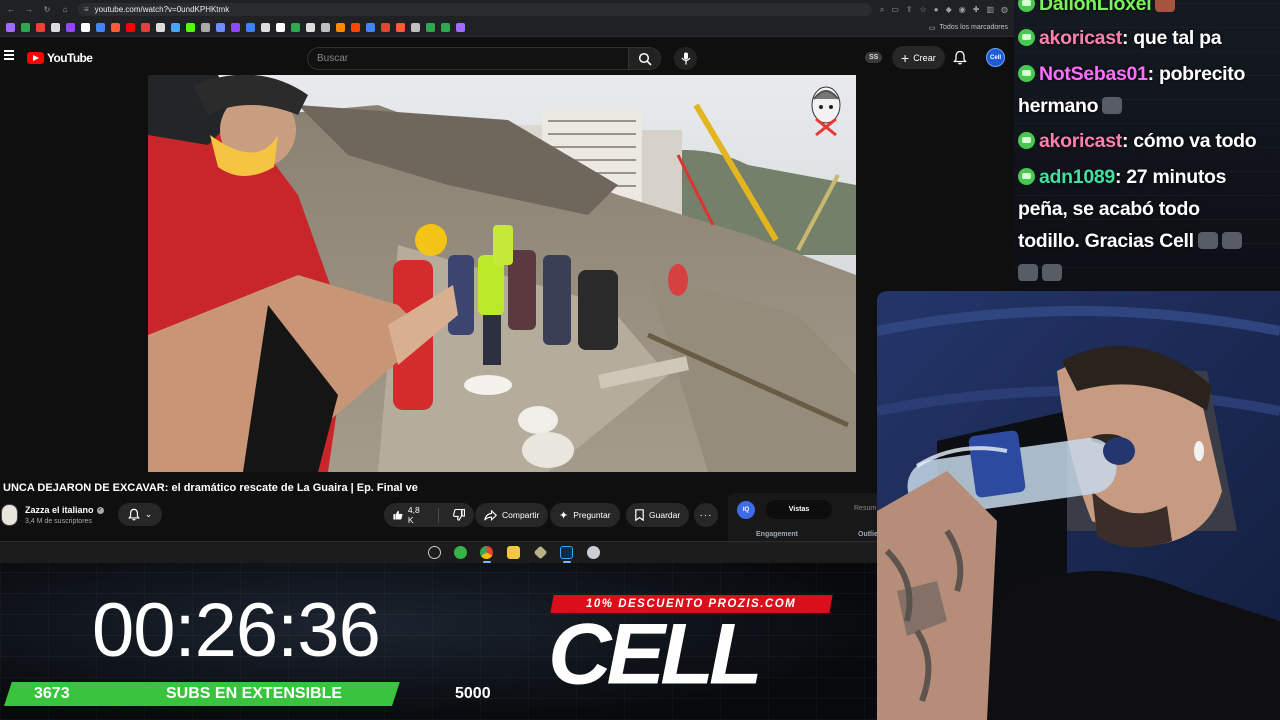 This screenshot has height=720, width=1280. What do you see at coordinates (874, 57) in the screenshot?
I see `extension-badge: SS` at bounding box center [874, 57].